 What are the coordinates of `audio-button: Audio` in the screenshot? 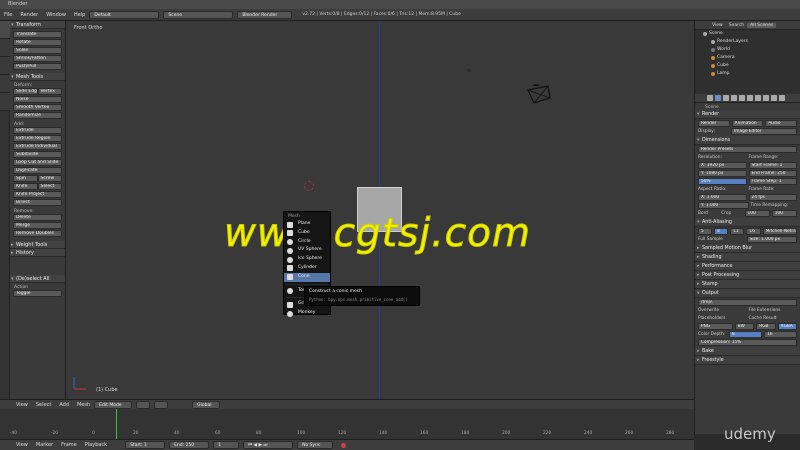 It's located at (781, 123).